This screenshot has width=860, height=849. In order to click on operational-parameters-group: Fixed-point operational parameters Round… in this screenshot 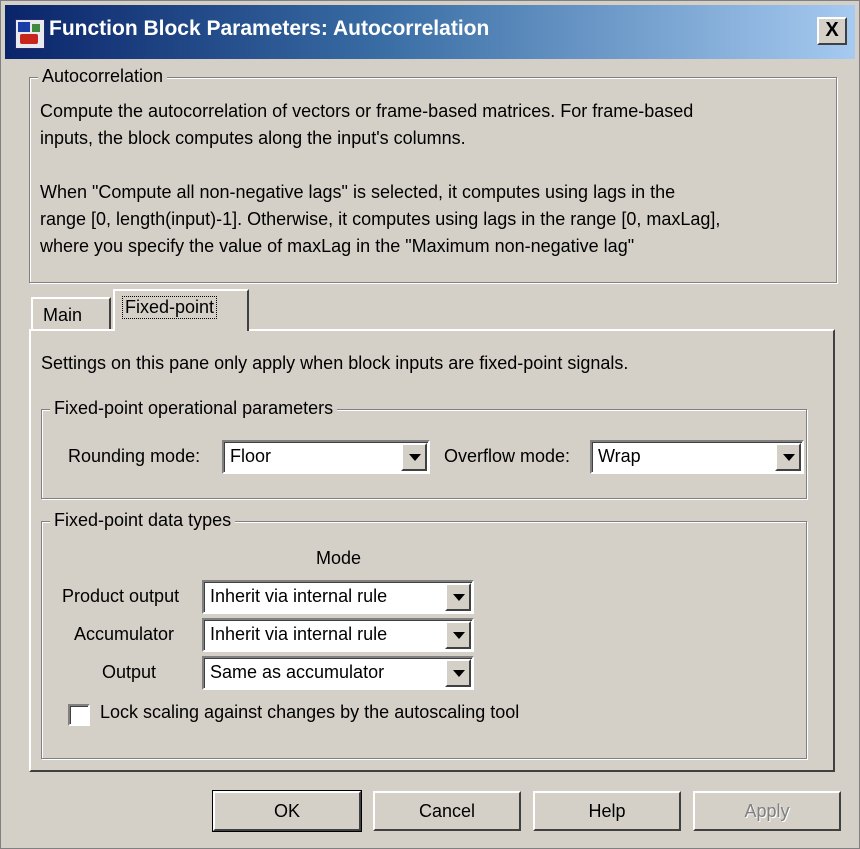, I will do `click(424, 448)`.